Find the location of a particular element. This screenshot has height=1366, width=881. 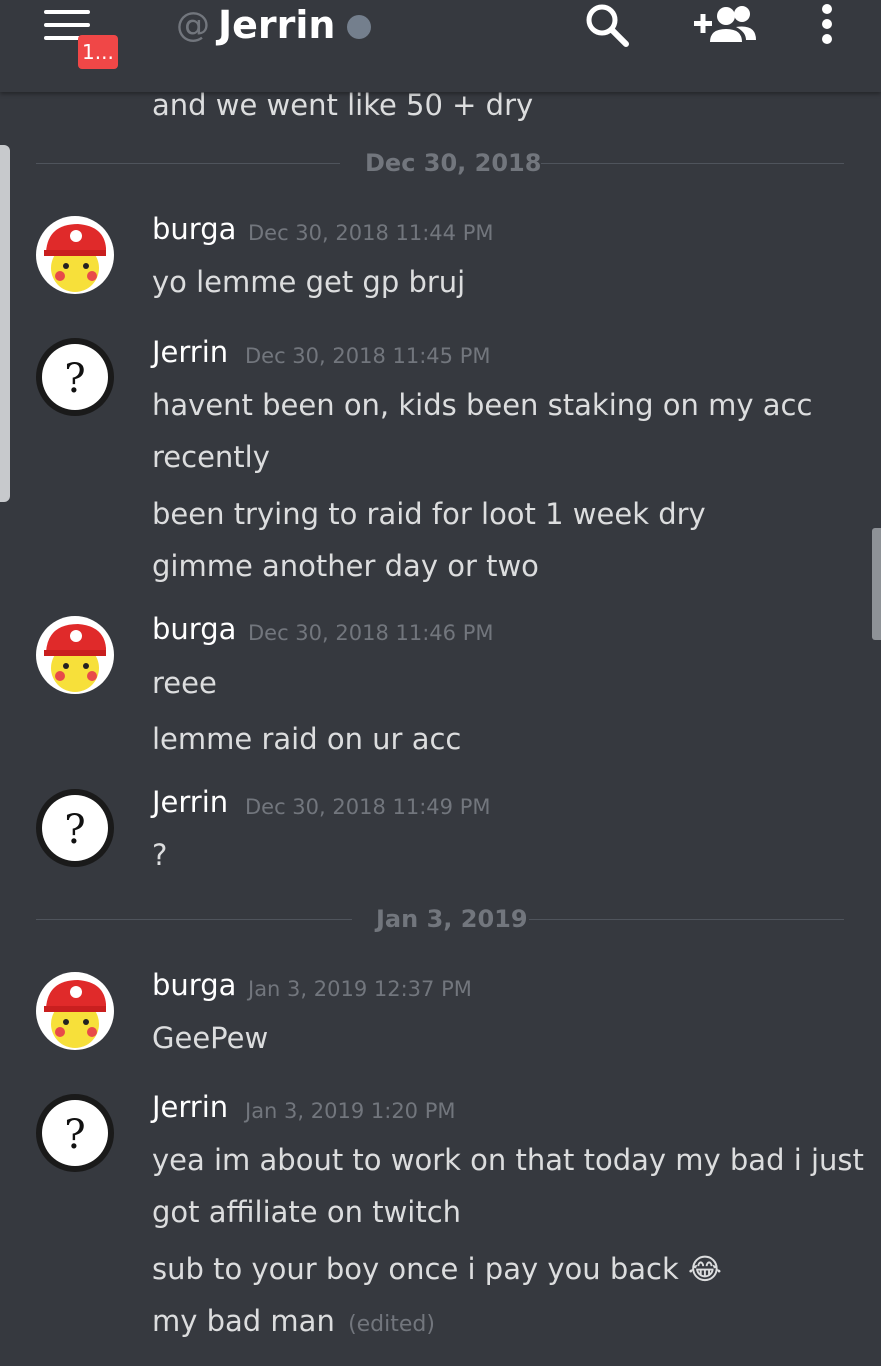

channel-name: Jerrin is located at coordinates (277, 25).